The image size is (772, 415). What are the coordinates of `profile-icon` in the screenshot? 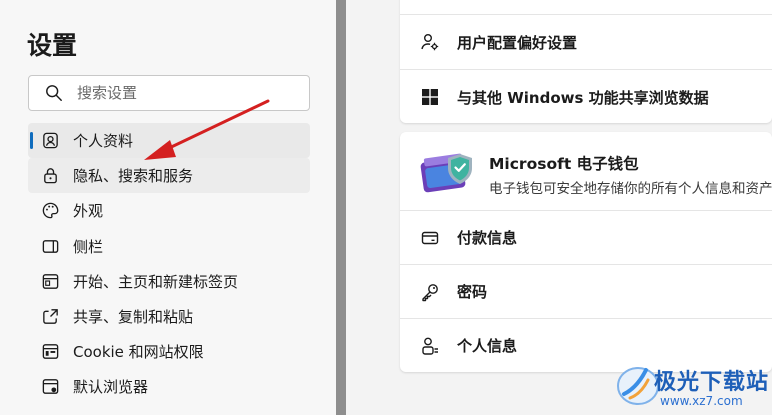 It's located at (50, 140).